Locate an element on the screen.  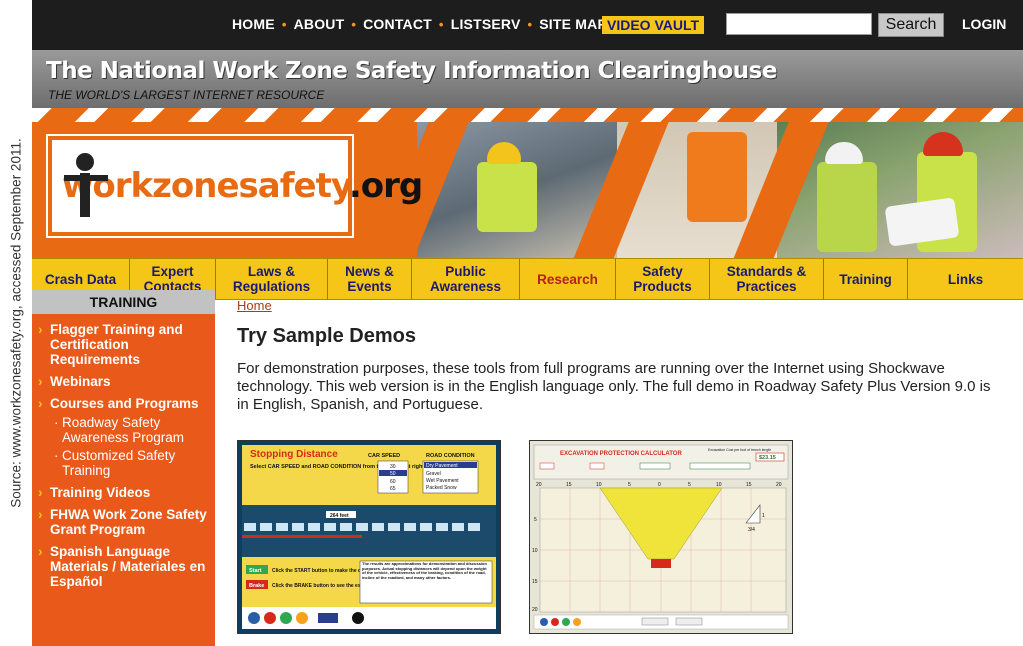
sidebar-item-training-videos: › Training Videos is located at coordinates (123, 492).